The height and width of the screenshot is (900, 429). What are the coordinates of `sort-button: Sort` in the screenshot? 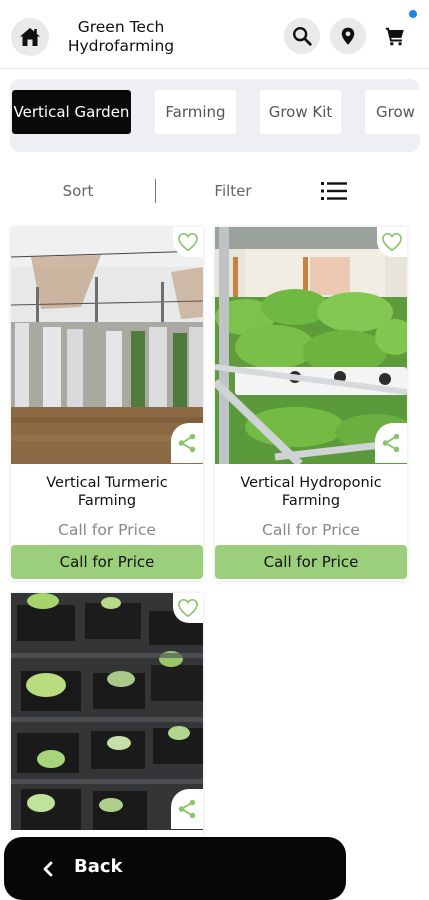 It's located at (78, 191).